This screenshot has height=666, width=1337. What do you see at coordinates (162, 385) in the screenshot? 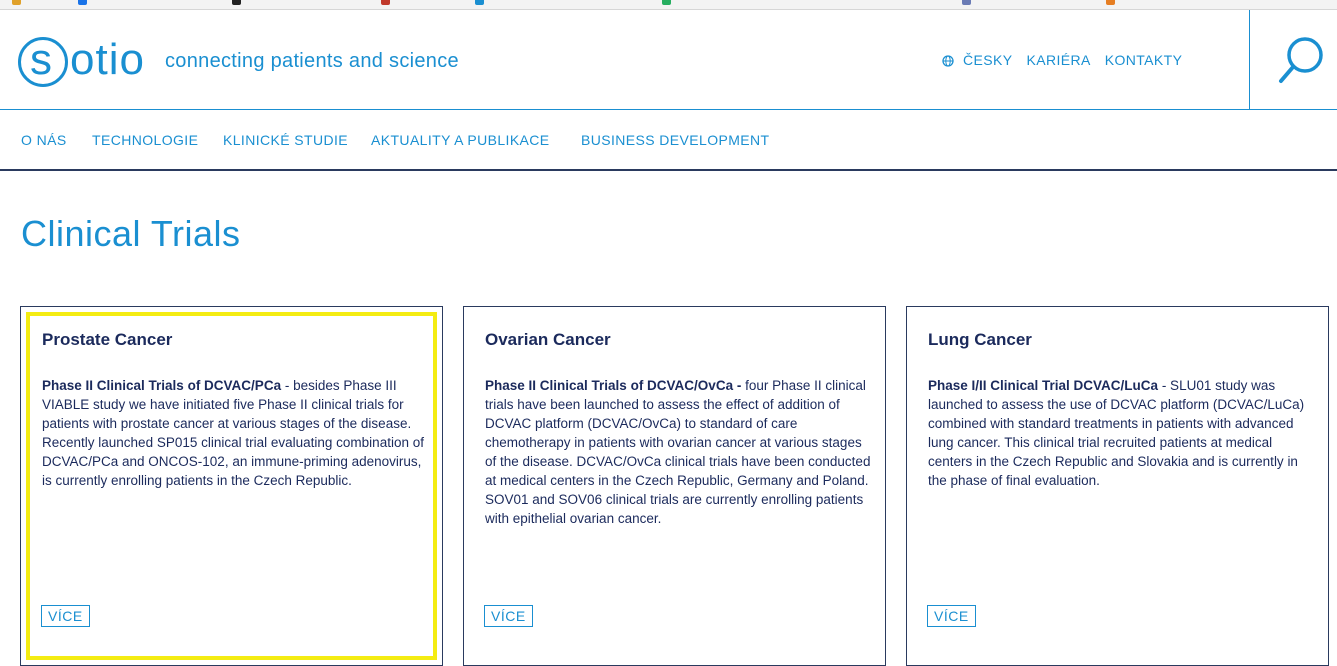
I see `card-lead: Phase II Clinical Trials of DCVAC/PCa` at bounding box center [162, 385].